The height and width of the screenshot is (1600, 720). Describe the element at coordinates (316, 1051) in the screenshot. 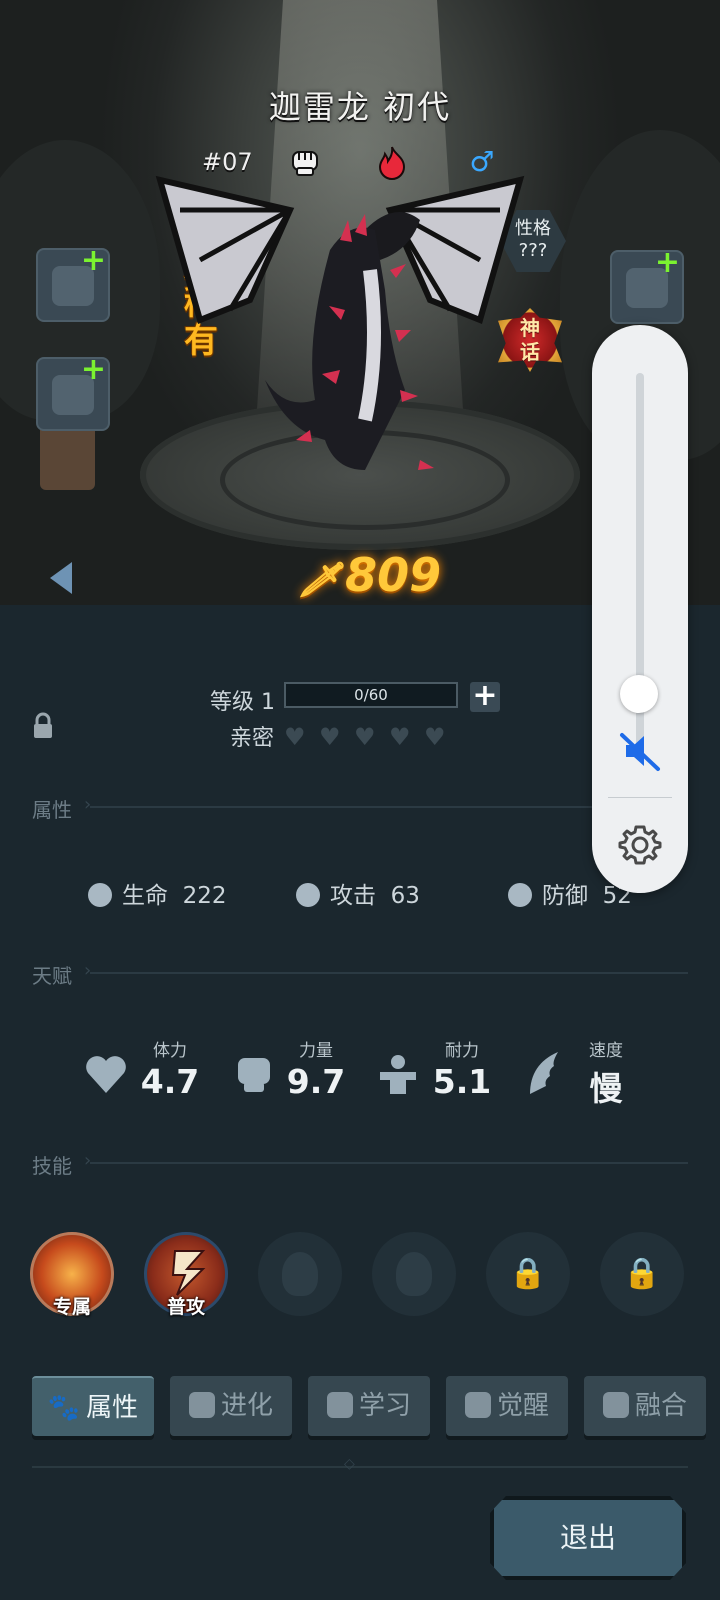

I see `talent-strength-label: 力量` at that location.